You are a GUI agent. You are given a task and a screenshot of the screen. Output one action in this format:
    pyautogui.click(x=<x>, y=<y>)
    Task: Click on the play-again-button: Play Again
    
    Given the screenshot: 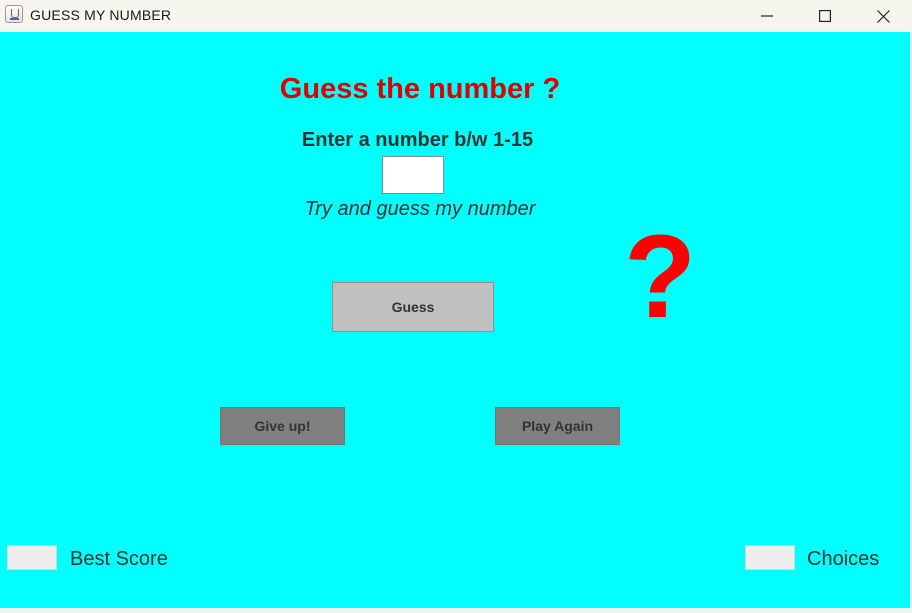 What is the action you would take?
    pyautogui.click(x=557, y=426)
    